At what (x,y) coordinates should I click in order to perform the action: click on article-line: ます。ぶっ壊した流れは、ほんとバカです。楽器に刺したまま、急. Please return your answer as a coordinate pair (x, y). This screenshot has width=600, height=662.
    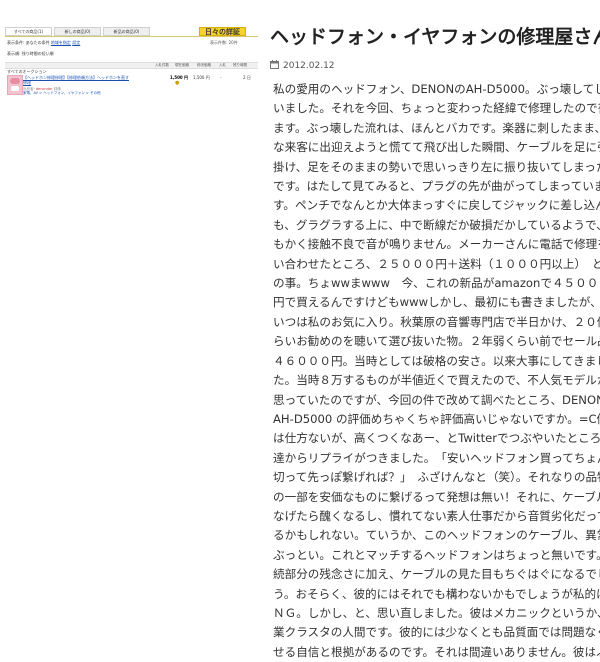
    Looking at the image, I should click on (436, 127).